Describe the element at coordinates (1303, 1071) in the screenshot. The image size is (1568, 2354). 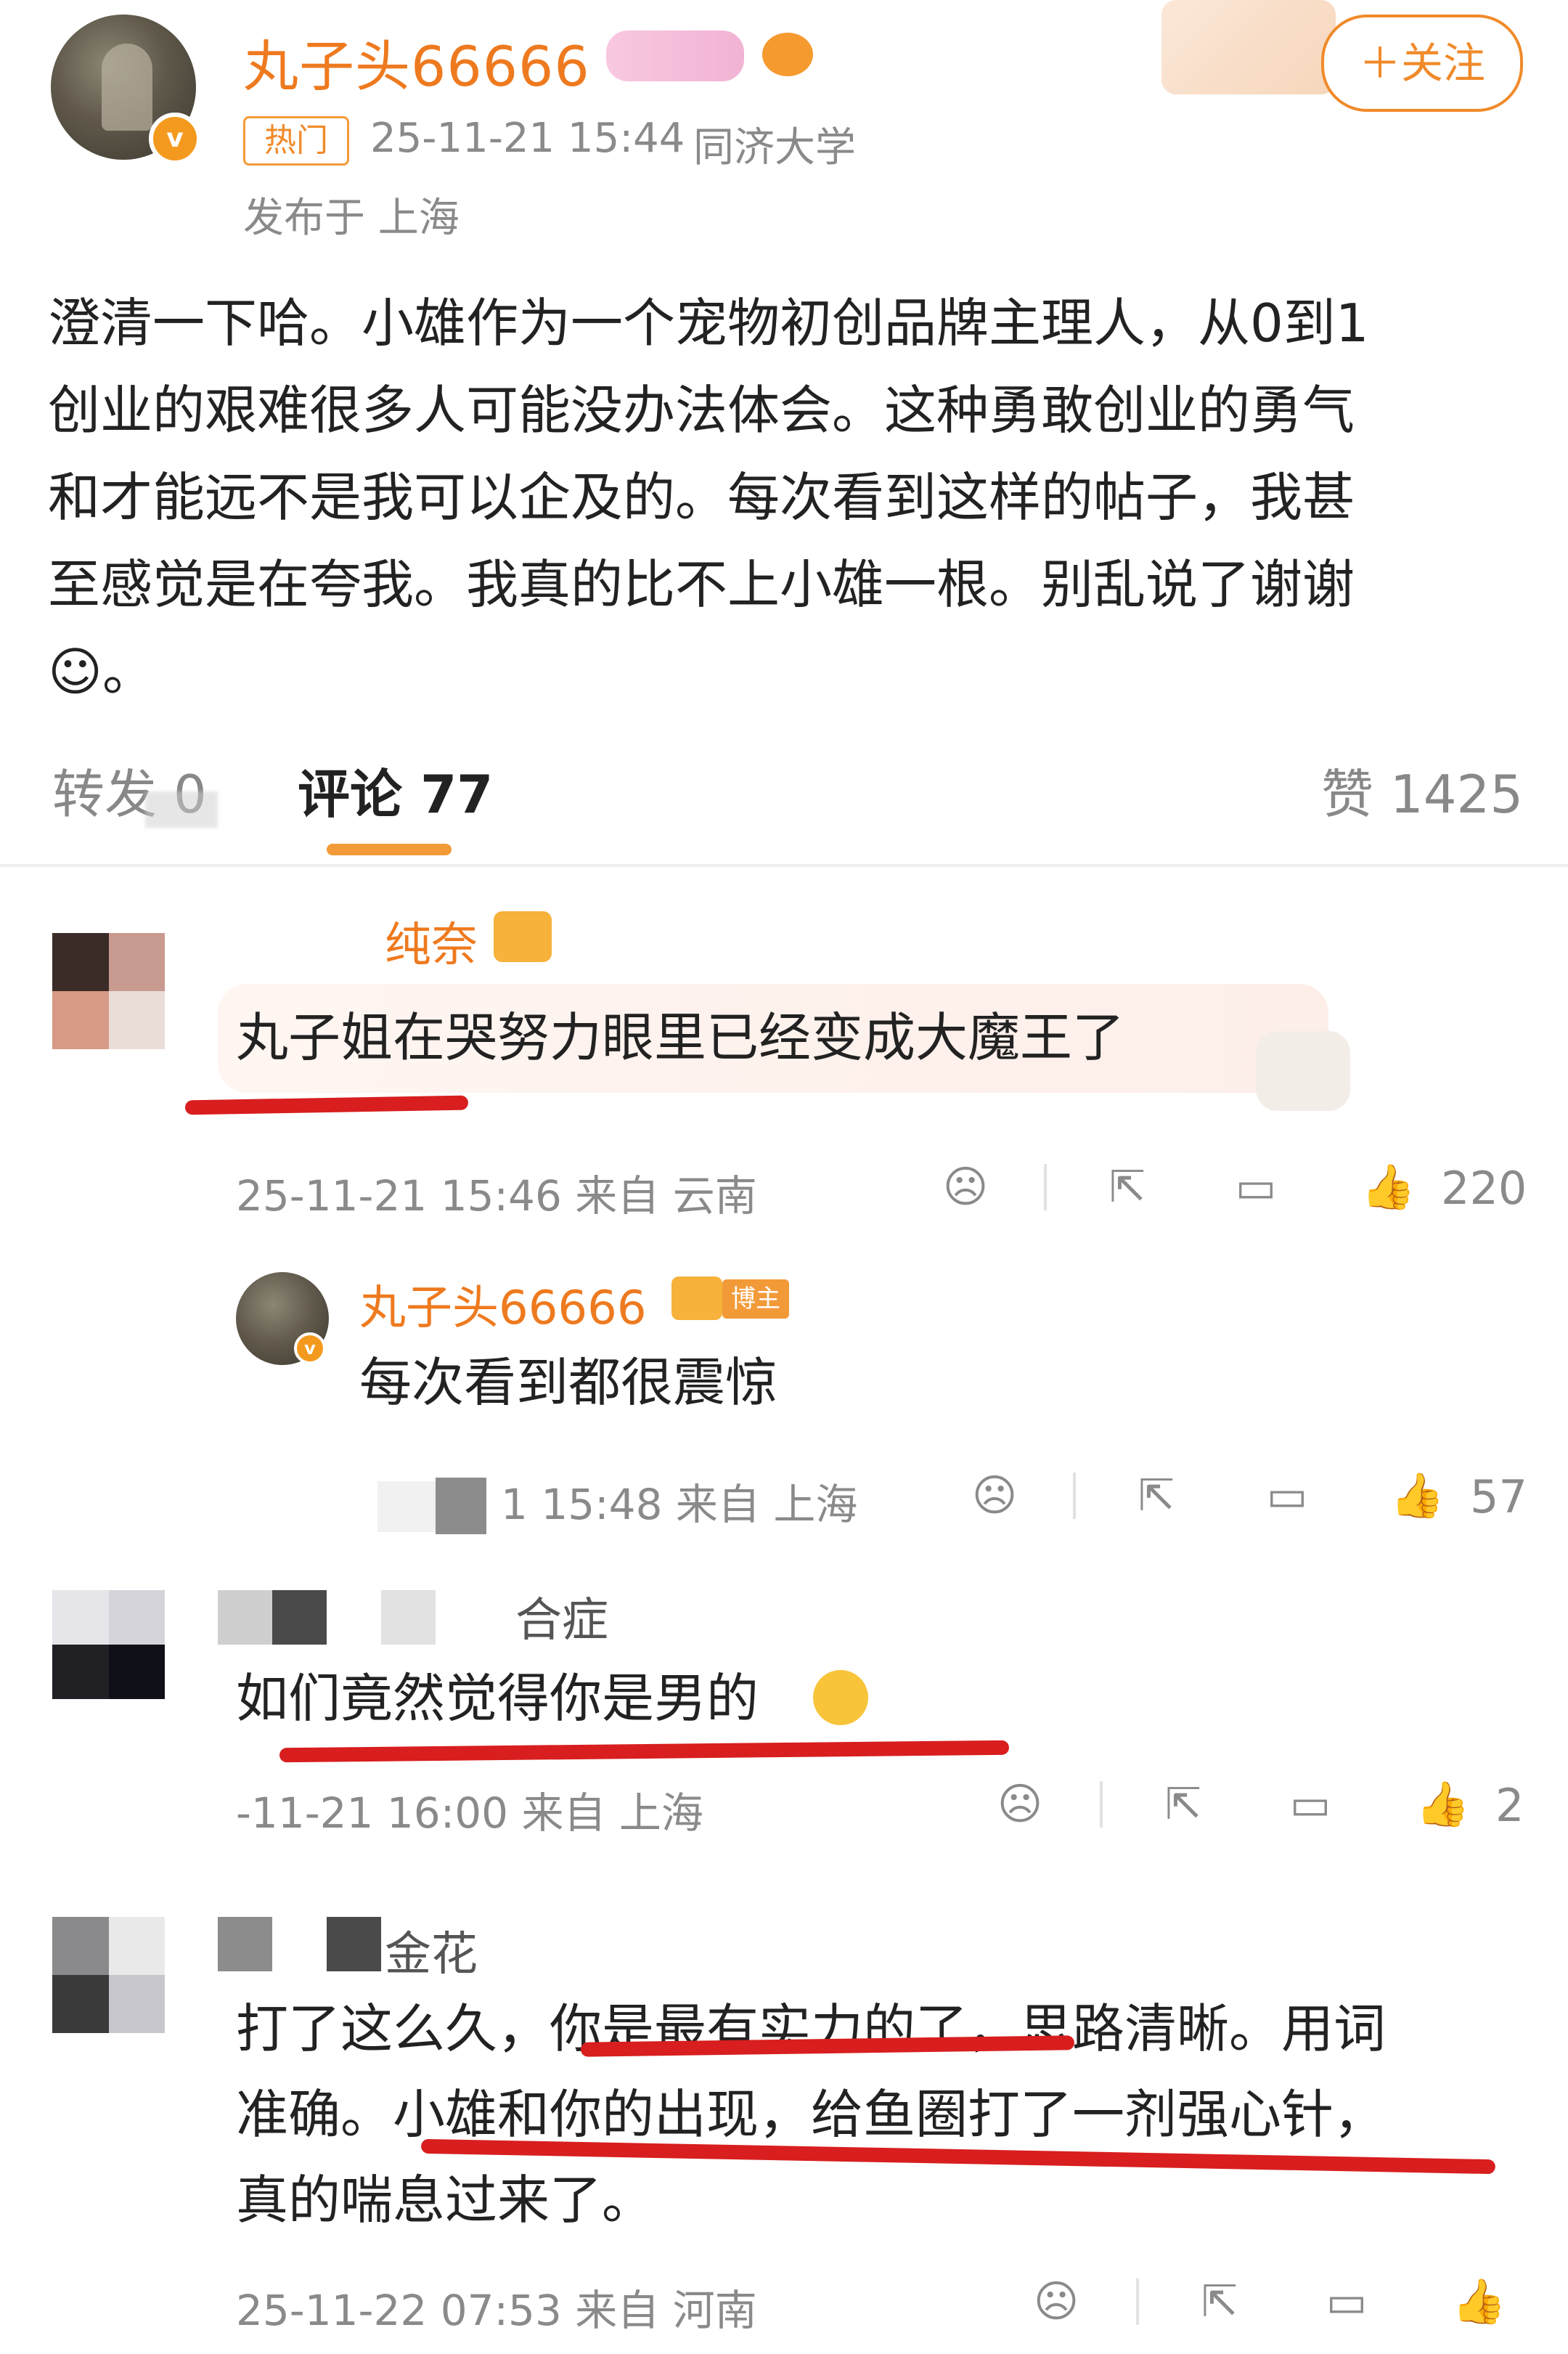
I see `dog-sticker-icon` at that location.